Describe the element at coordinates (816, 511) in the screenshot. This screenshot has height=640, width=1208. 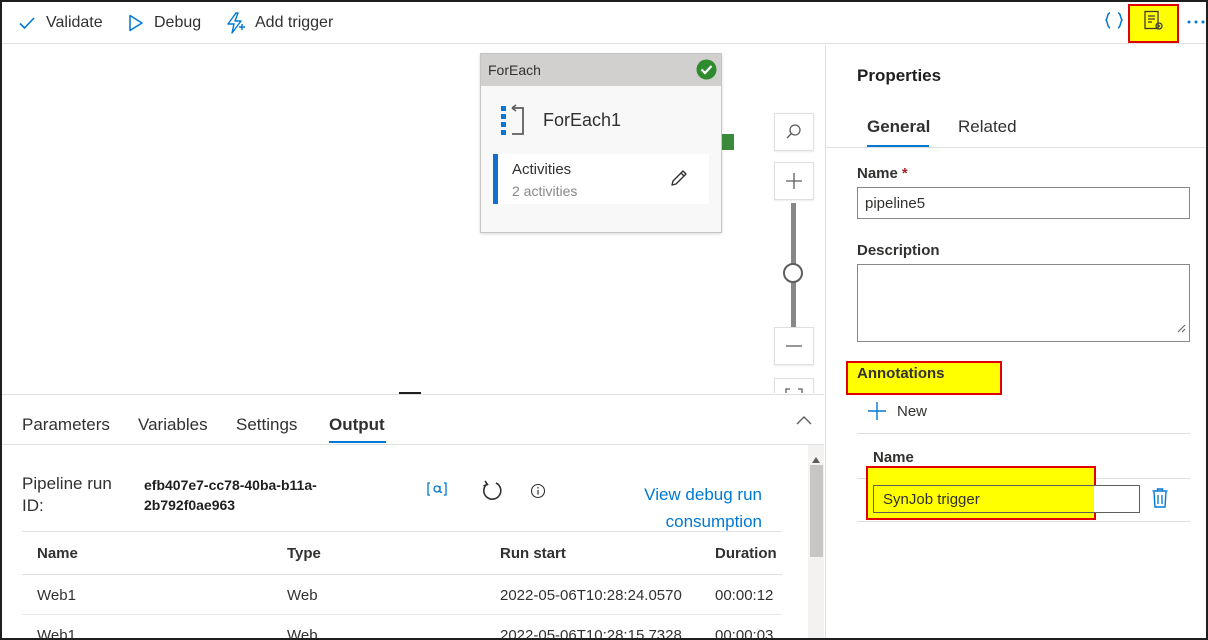
I see `scrollbar-thumb` at that location.